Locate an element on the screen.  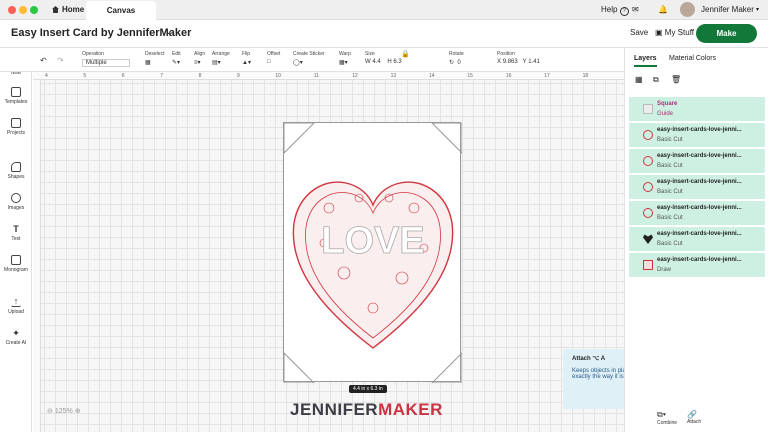
chevron-down-icon: ▾ is located at coordinates (757, 10).